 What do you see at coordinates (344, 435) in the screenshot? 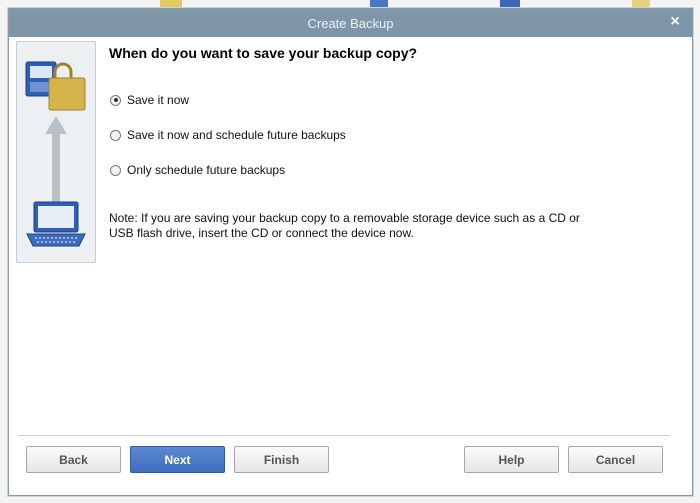
I see `footer-separator` at bounding box center [344, 435].